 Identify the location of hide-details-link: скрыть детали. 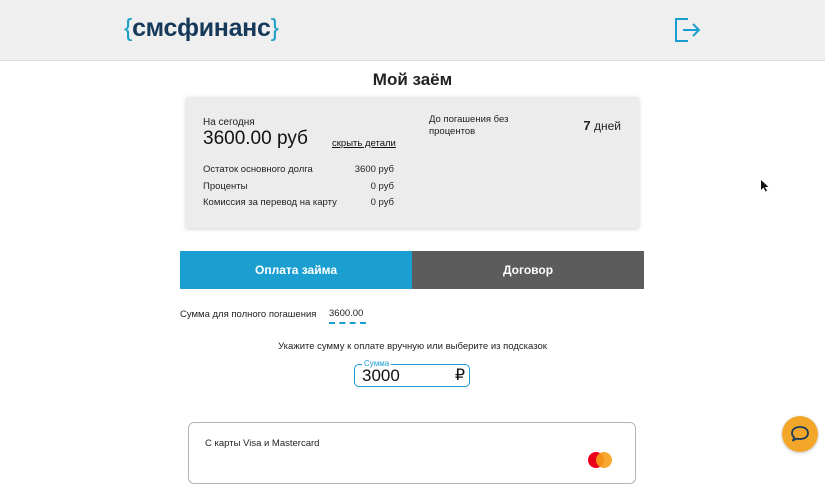
(364, 143).